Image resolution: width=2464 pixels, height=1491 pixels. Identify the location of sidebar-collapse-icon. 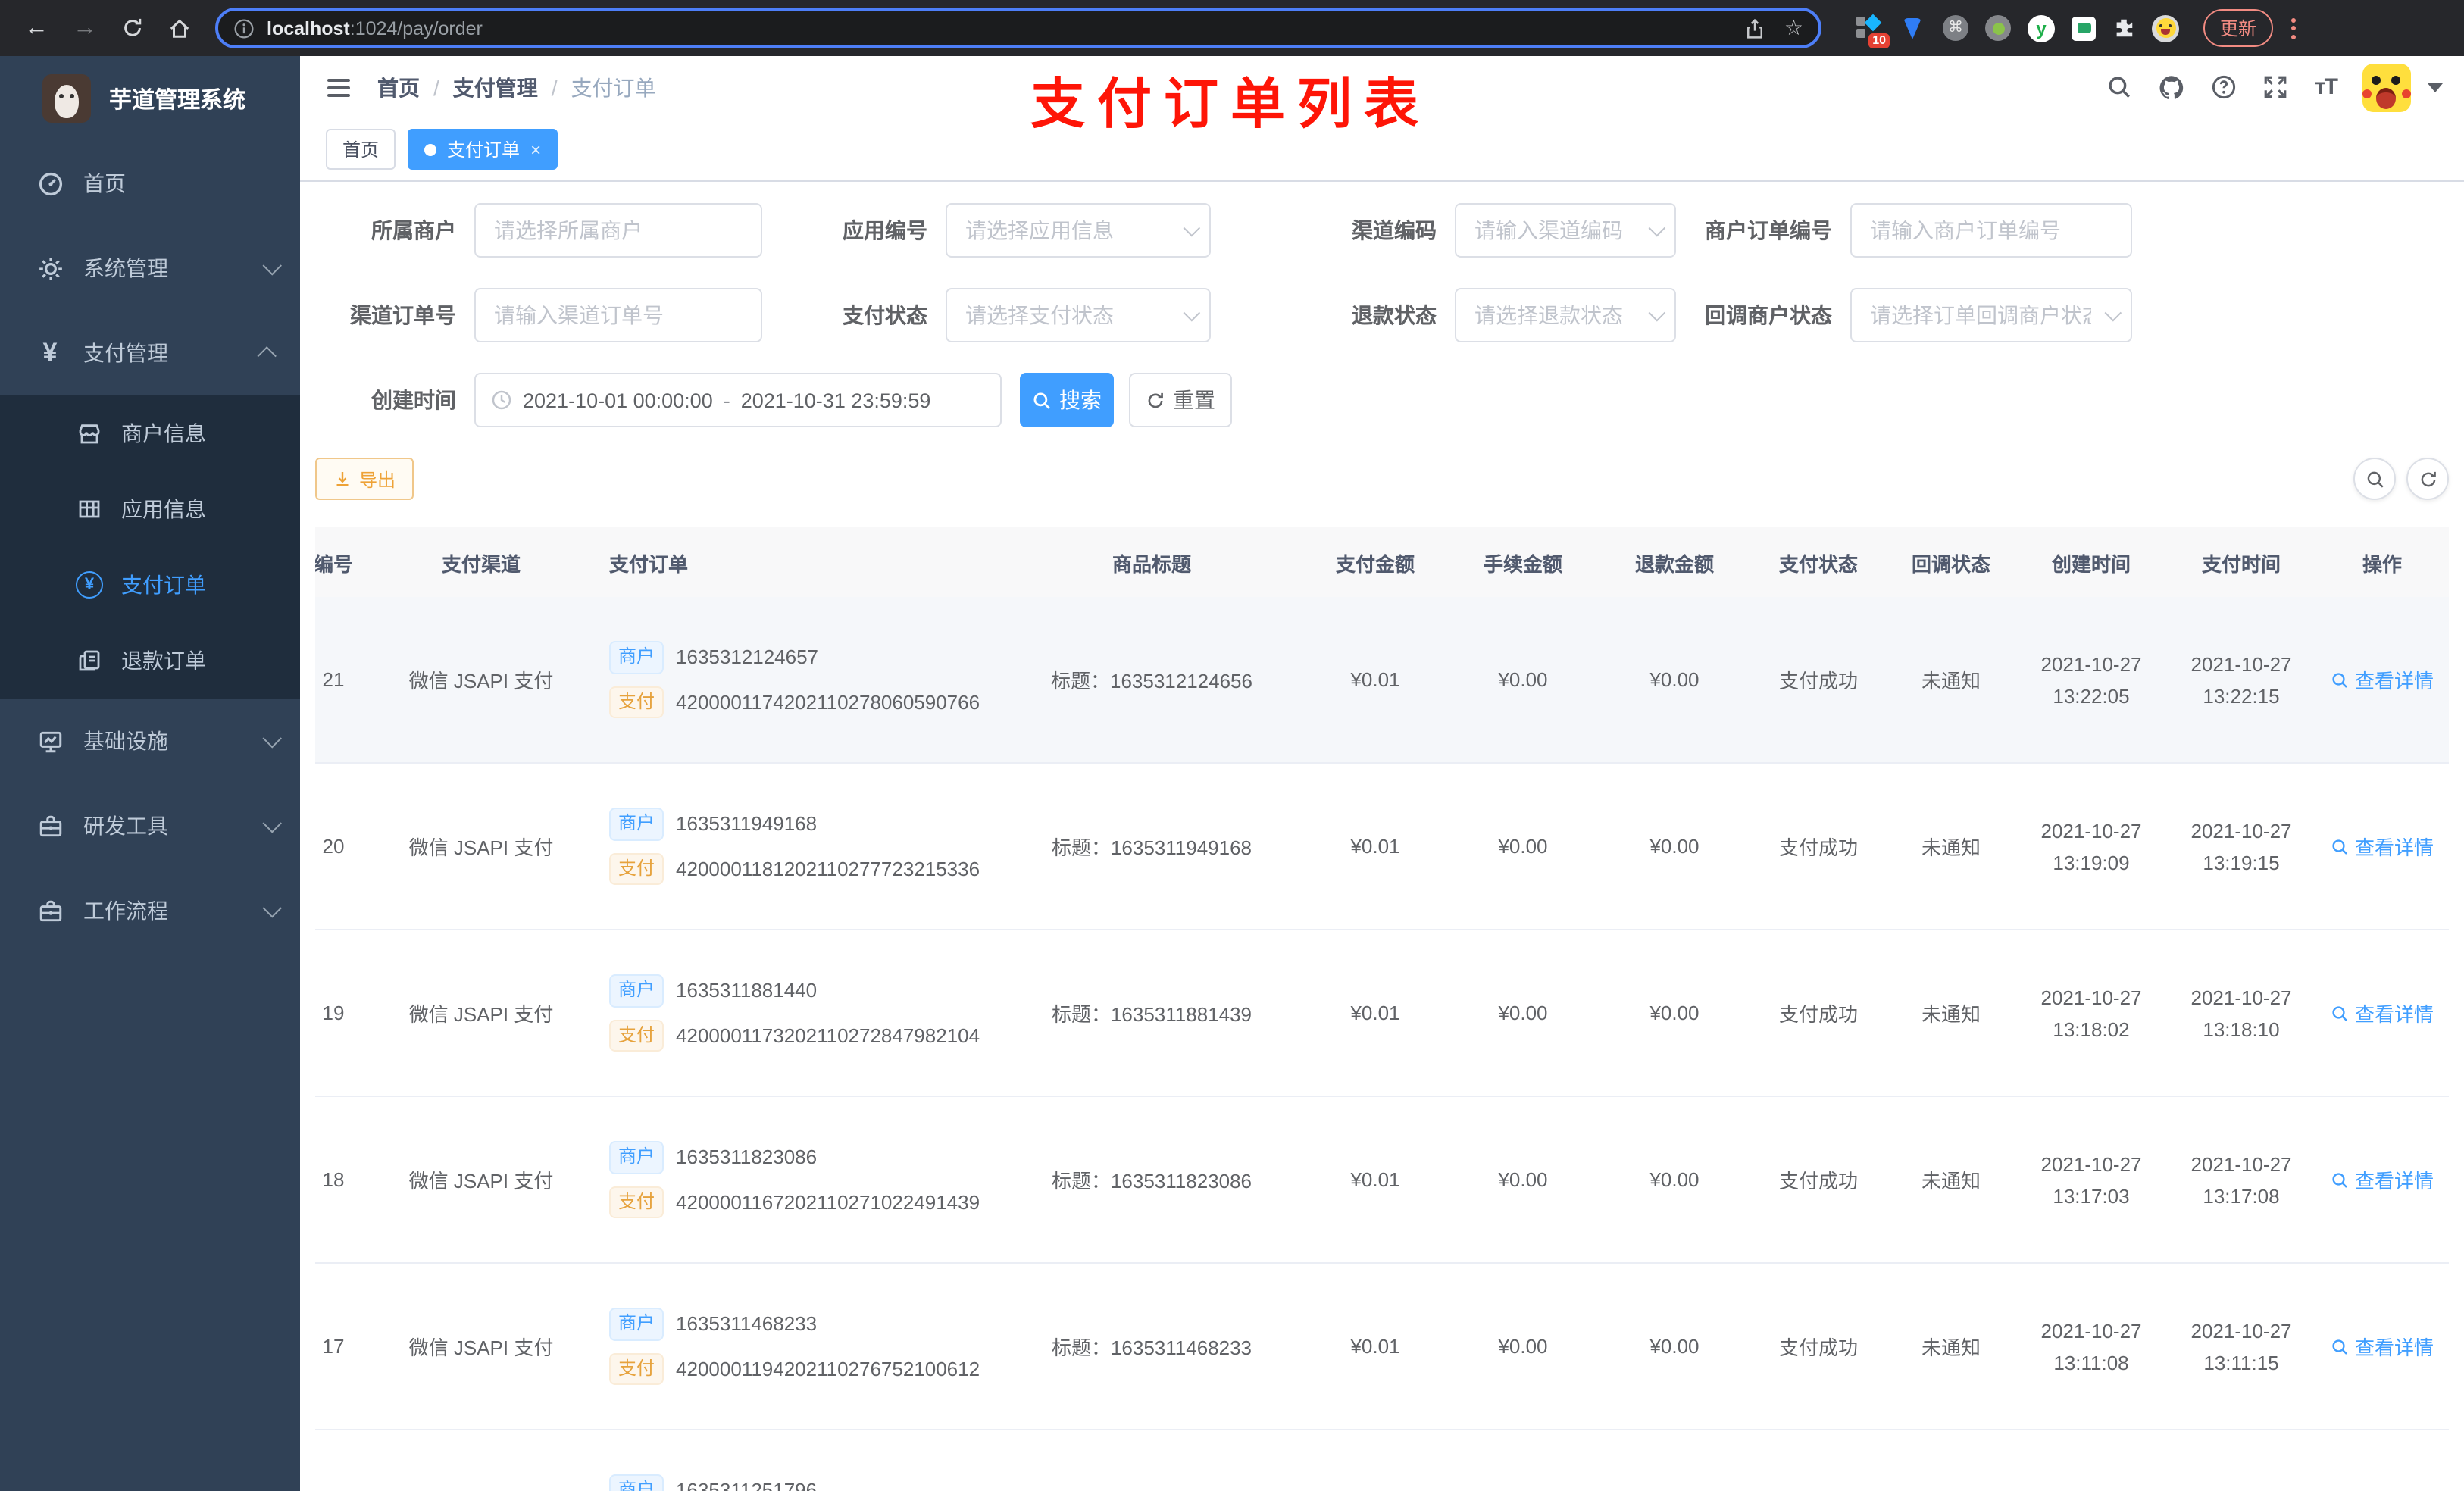
(338, 87).